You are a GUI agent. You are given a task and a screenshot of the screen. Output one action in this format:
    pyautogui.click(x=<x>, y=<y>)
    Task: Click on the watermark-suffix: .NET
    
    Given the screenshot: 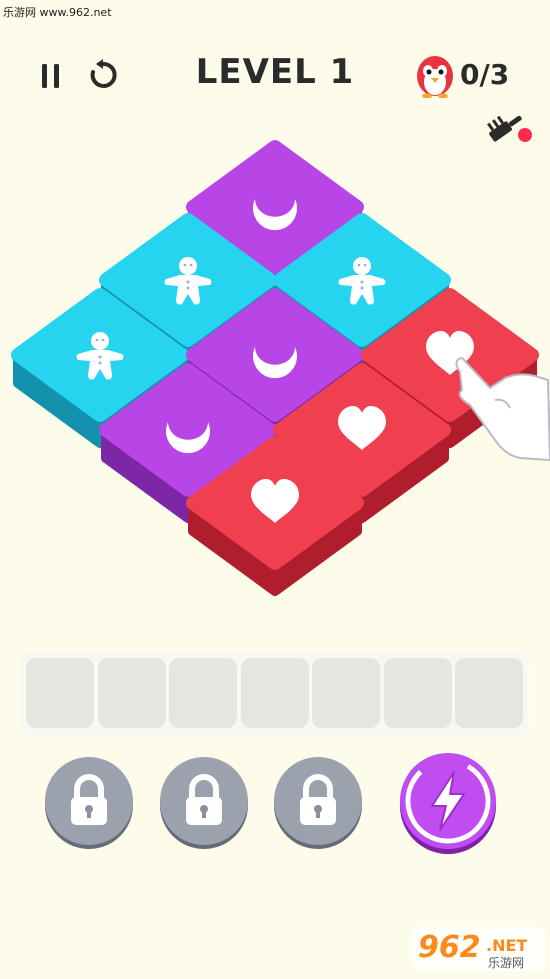 What is the action you would take?
    pyautogui.click(x=506, y=945)
    